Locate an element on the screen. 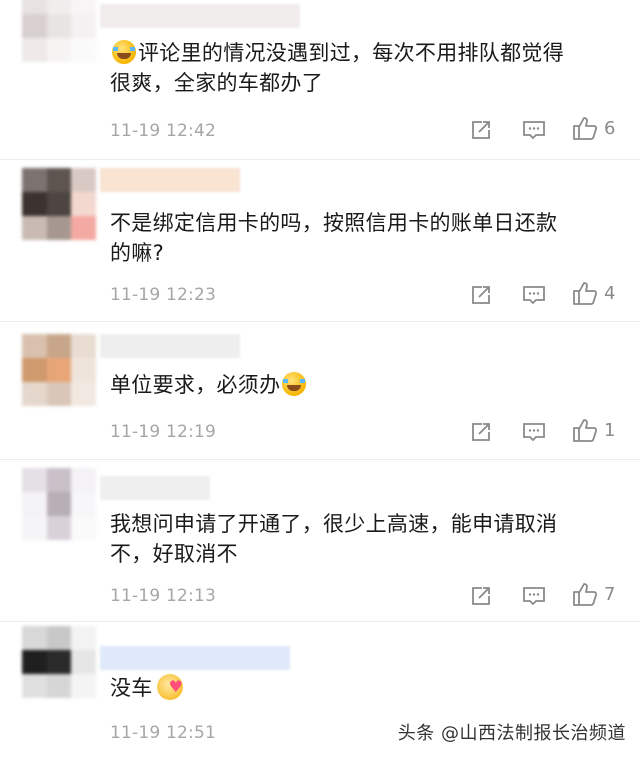  comment-time: 11-19 12:23 is located at coordinates (163, 295).